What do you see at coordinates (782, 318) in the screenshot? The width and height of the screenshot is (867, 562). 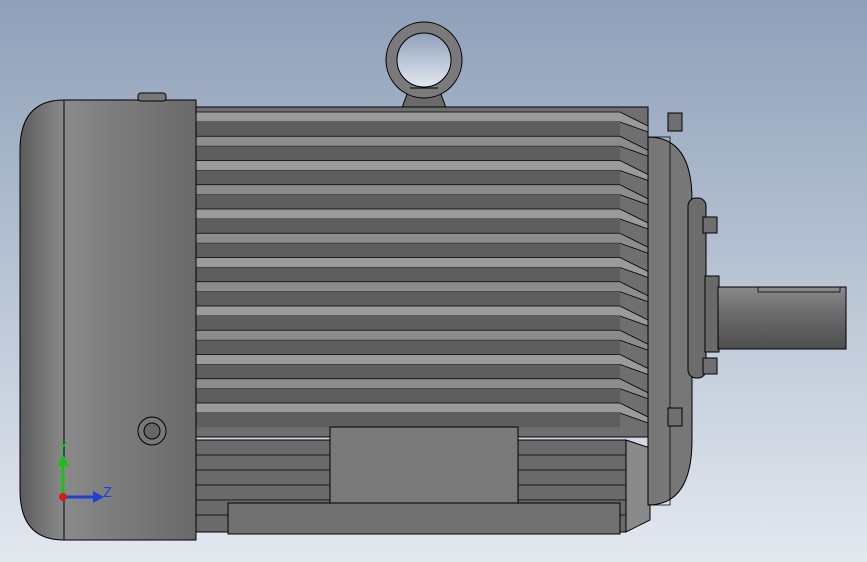 I see `shaft` at bounding box center [782, 318].